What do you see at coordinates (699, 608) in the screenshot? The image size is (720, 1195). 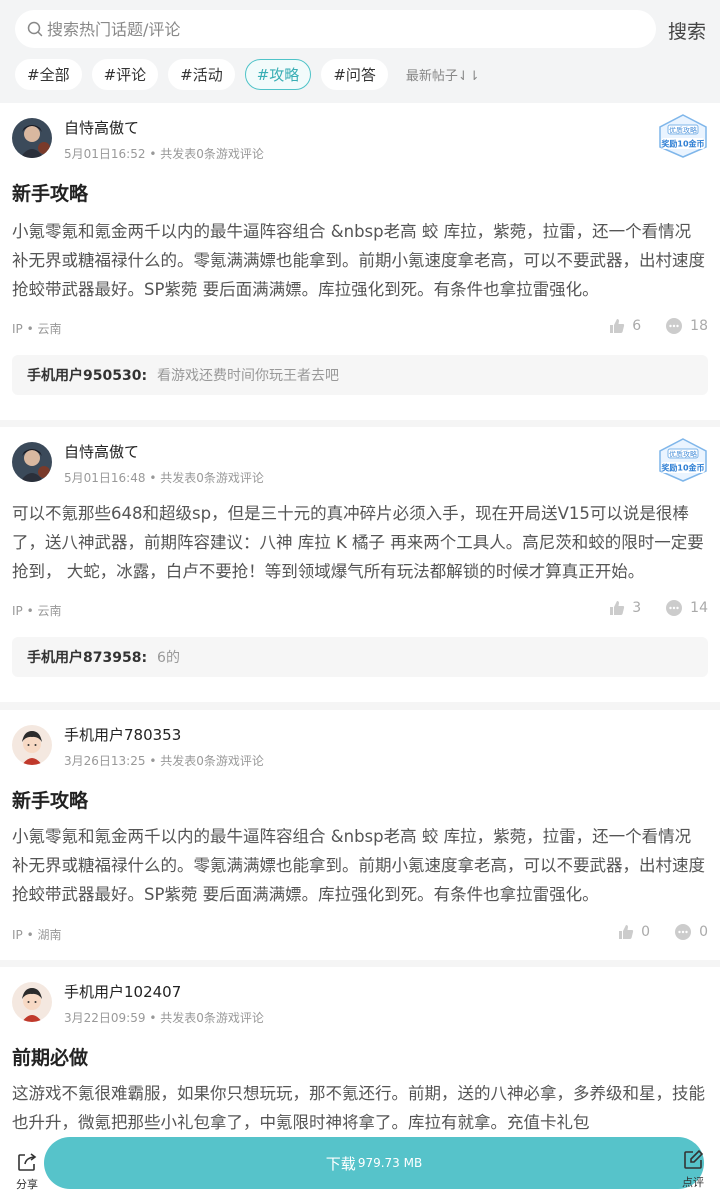 I see `comment-count: 14` at bounding box center [699, 608].